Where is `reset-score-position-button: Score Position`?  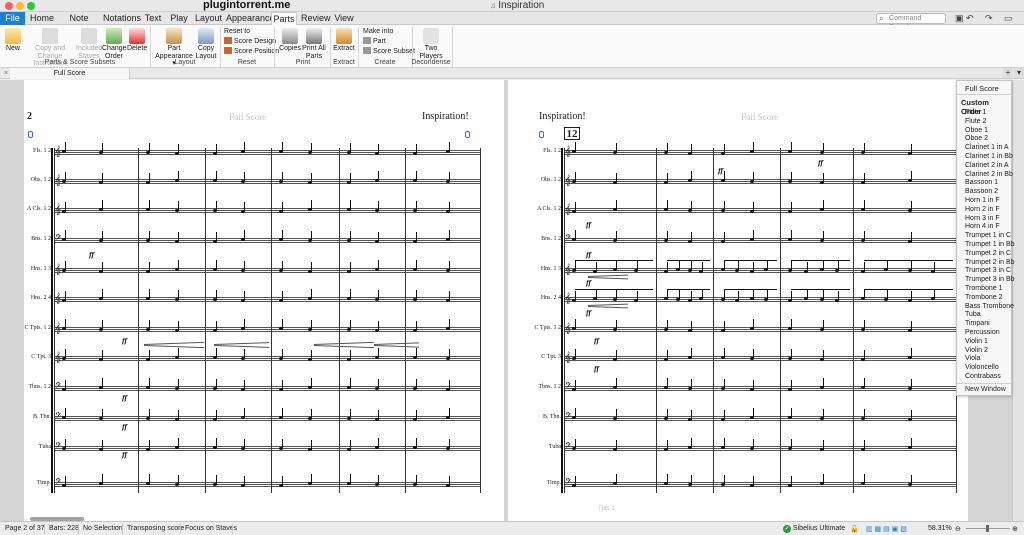
reset-score-position-button: Score Position is located at coordinates (251, 51).